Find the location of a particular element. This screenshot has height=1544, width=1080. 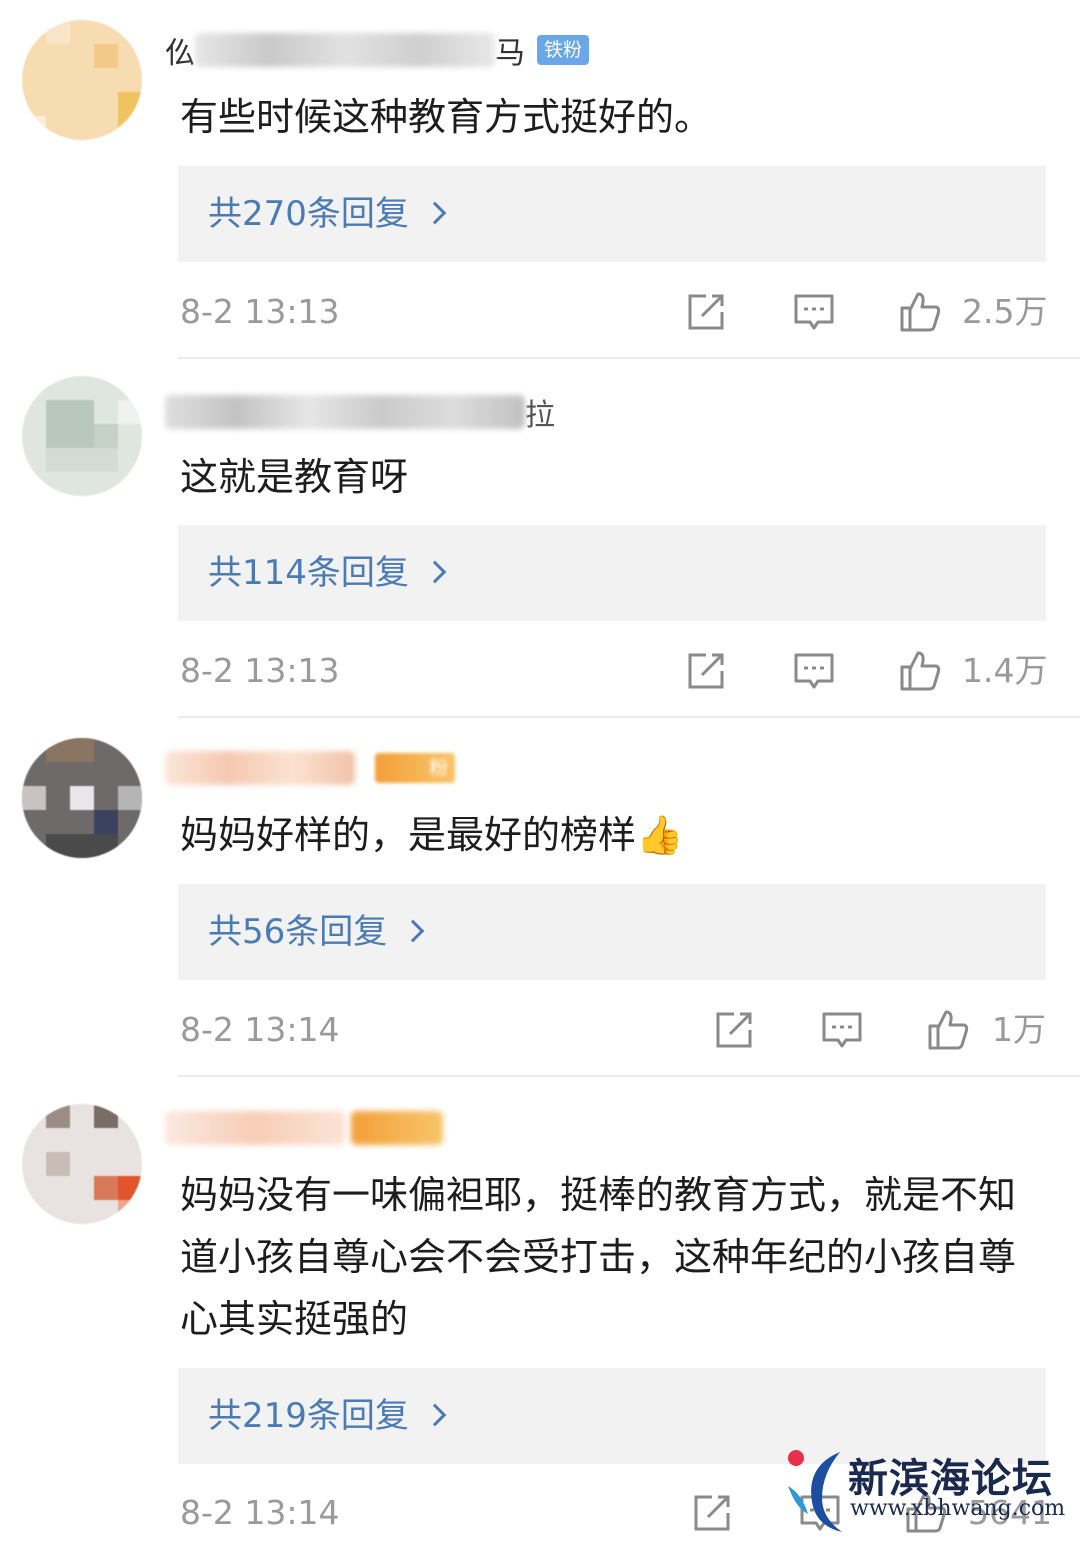

comment-text: 有些时候这种教育方式挺好的。 is located at coordinates (446, 117).